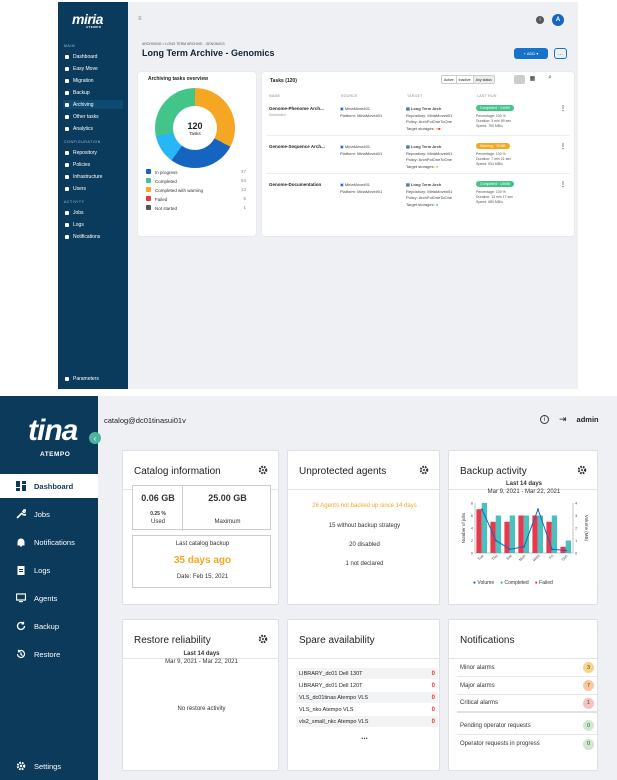 The width and height of the screenshot is (617, 780). I want to click on user-name: admin, so click(588, 419).